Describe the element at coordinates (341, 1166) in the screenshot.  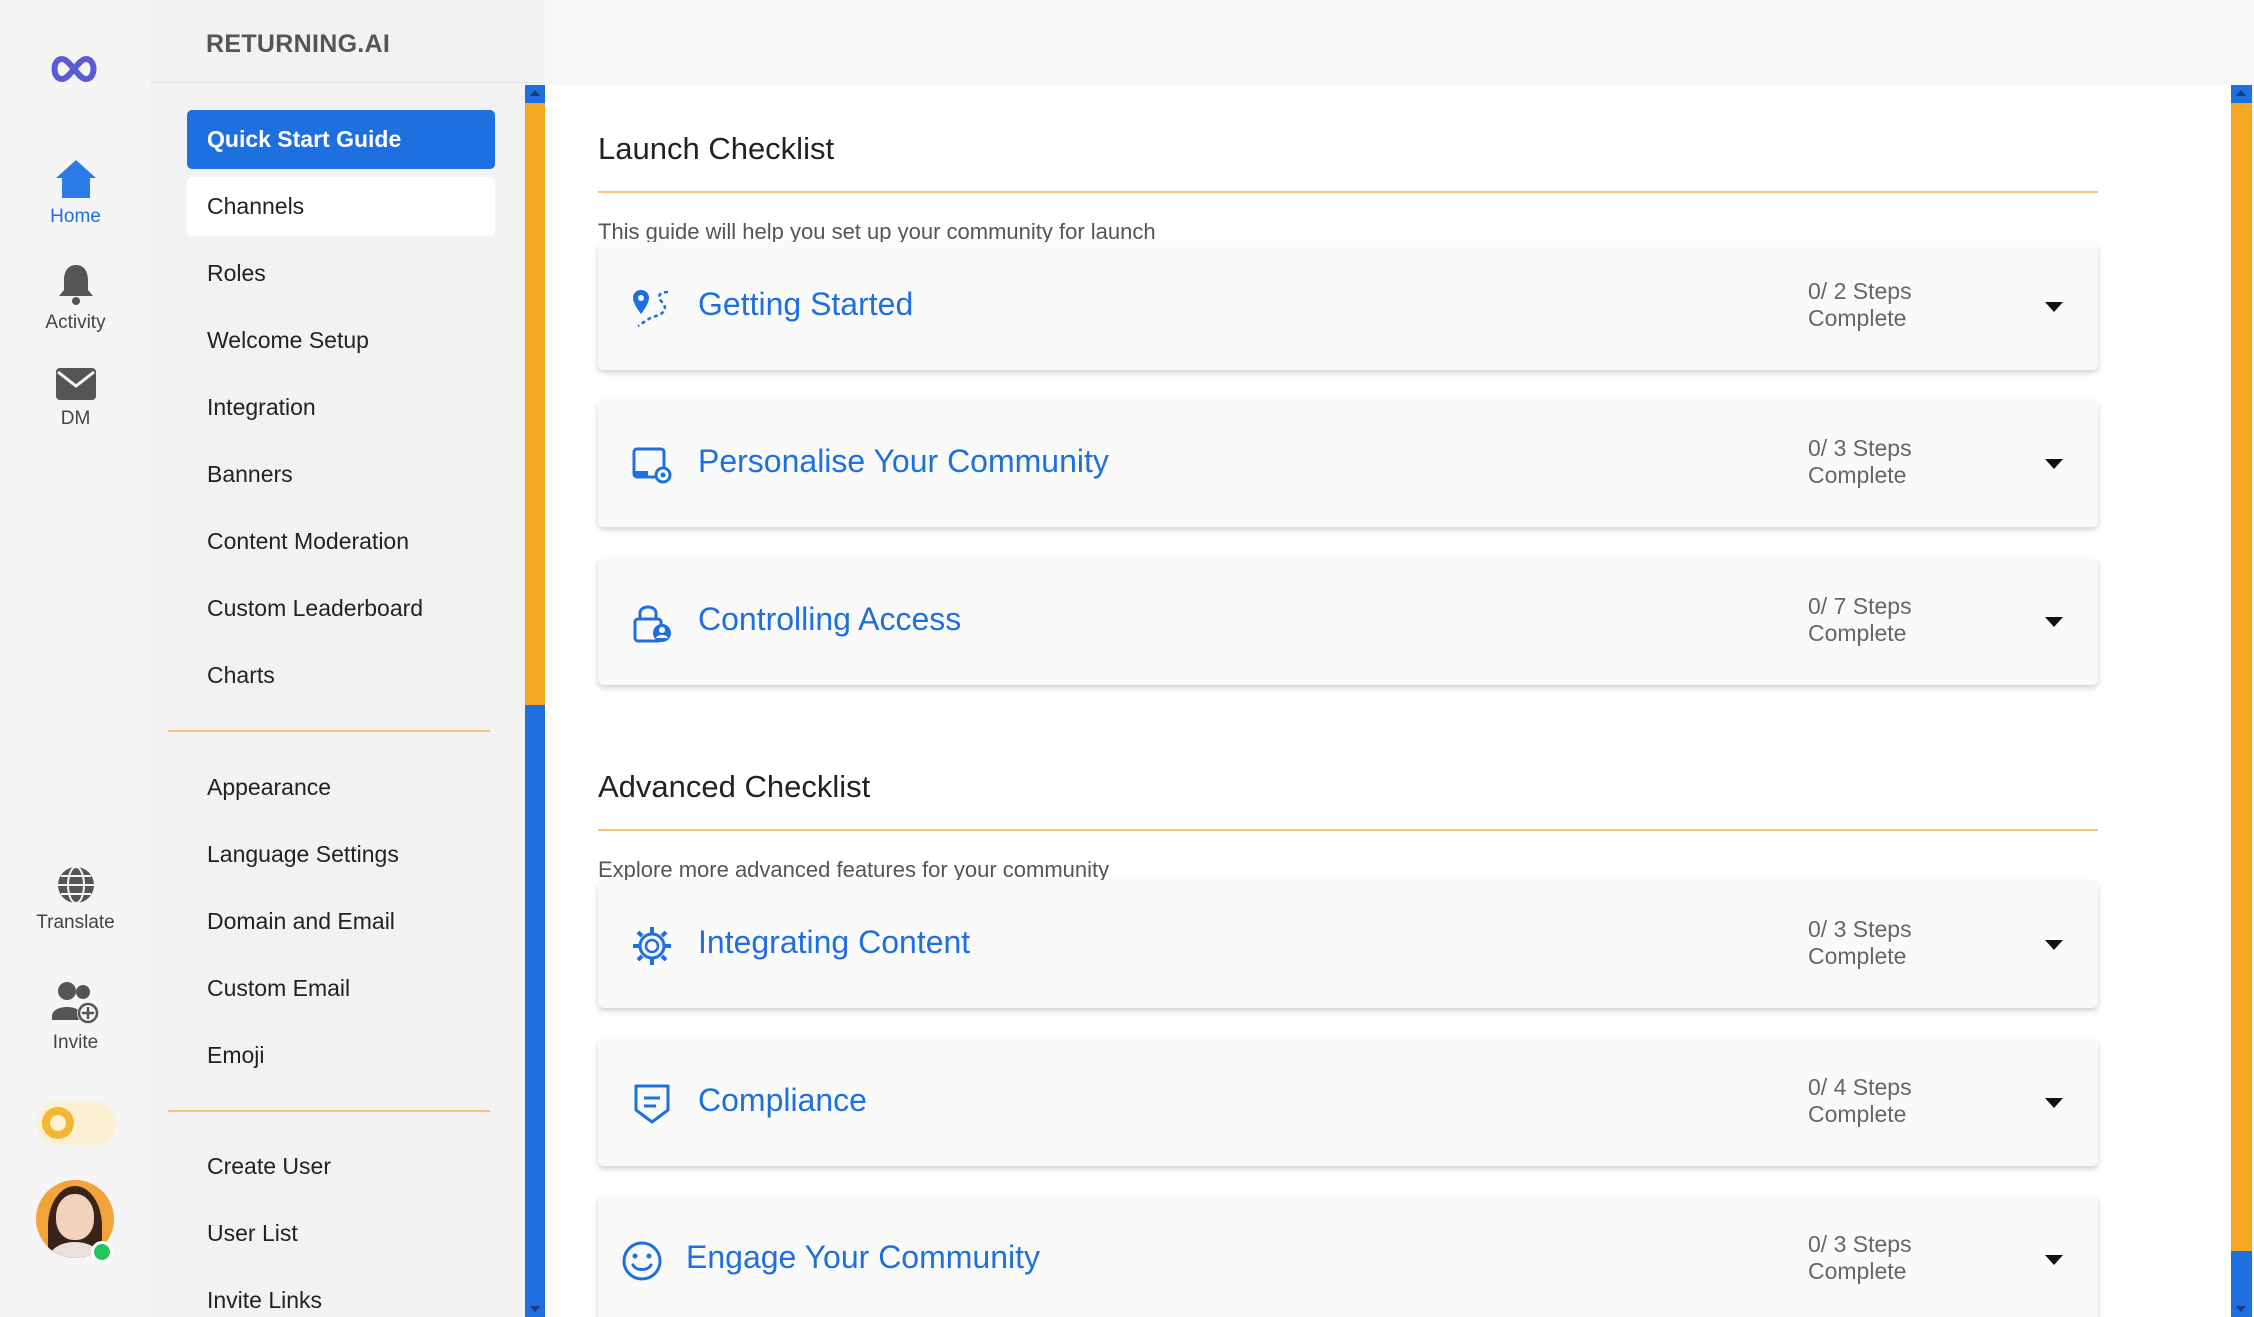
I see `menu-item-create-user: Create User` at that location.